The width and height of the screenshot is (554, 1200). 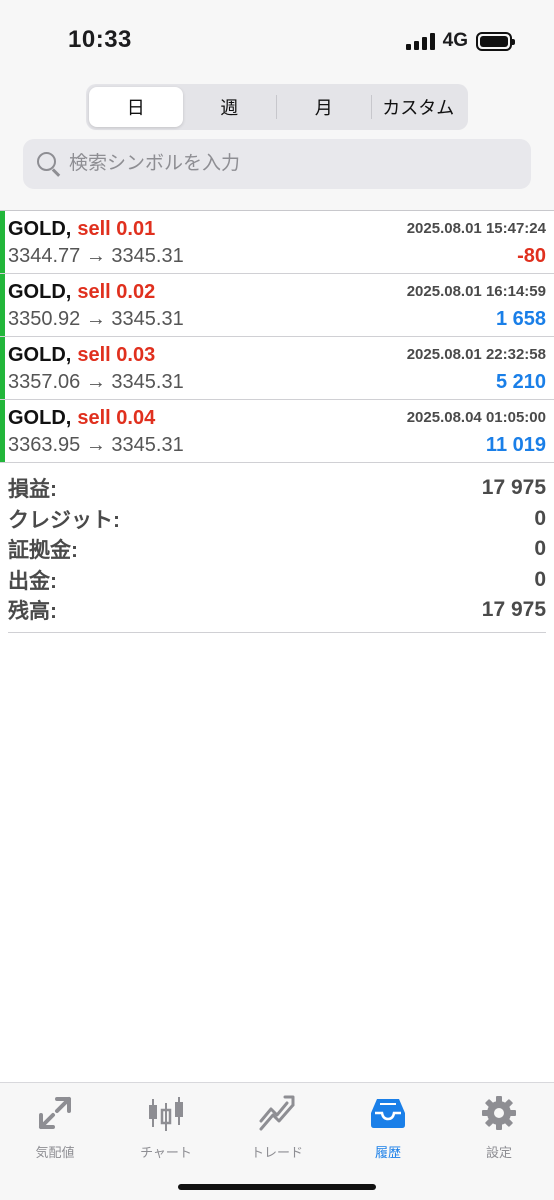 What do you see at coordinates (476, 291) in the screenshot?
I see `trade-datetime: 2025.08.01 16:14:59` at bounding box center [476, 291].